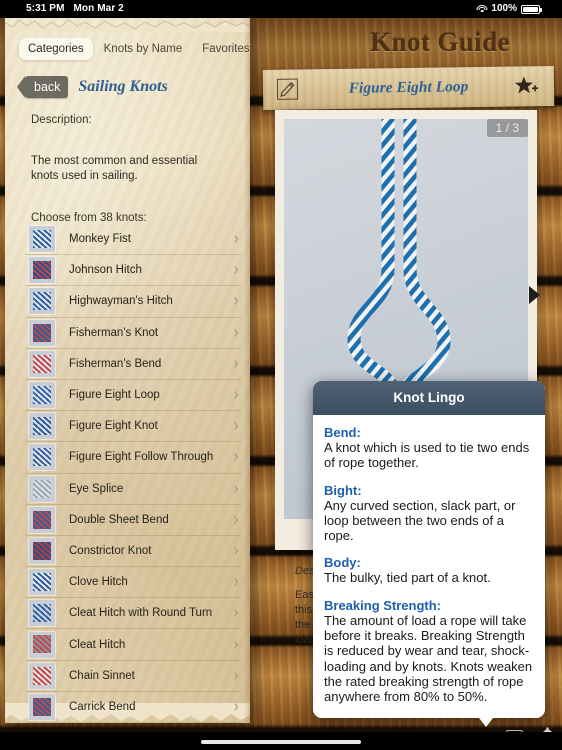  Describe the element at coordinates (221, 49) in the screenshot. I see `tab-favorites: Favorites` at that location.